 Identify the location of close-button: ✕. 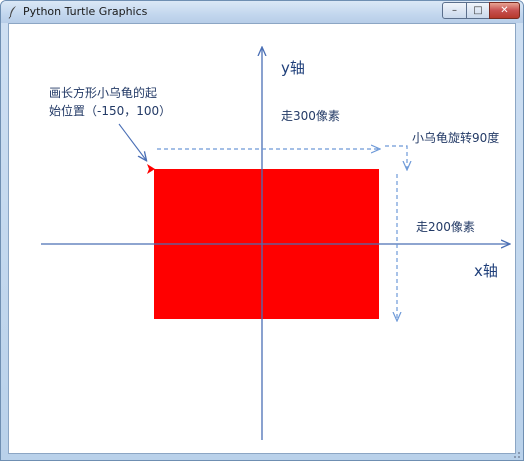
(504, 10).